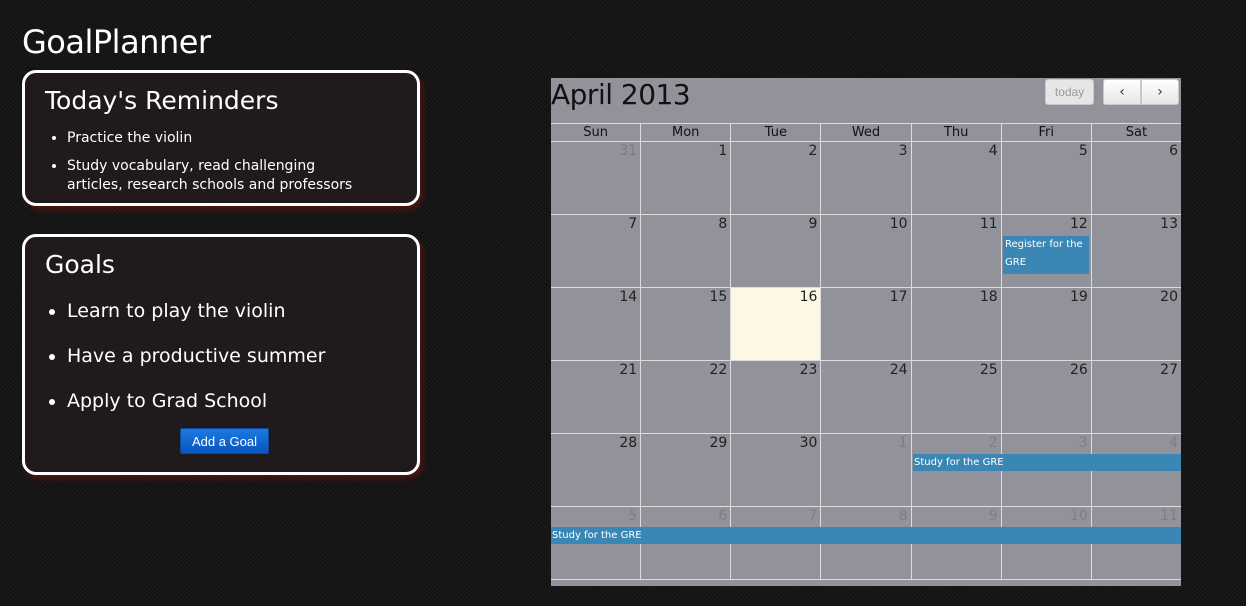 Image resolution: width=1246 pixels, height=606 pixels. What do you see at coordinates (596, 178) in the screenshot?
I see `calendar-day: 31` at bounding box center [596, 178].